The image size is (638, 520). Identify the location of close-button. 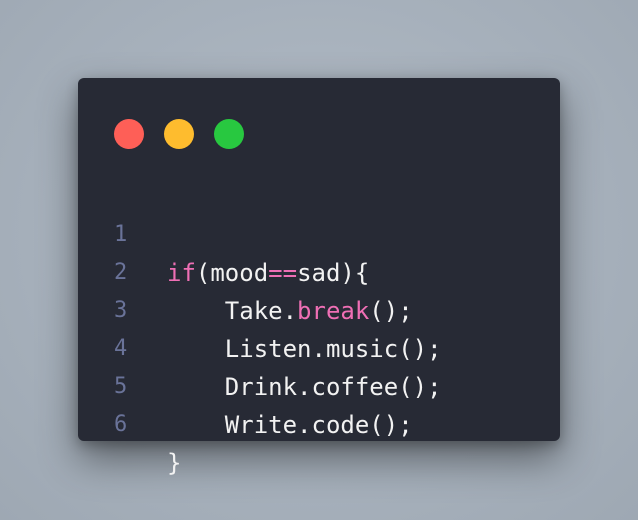
(129, 134).